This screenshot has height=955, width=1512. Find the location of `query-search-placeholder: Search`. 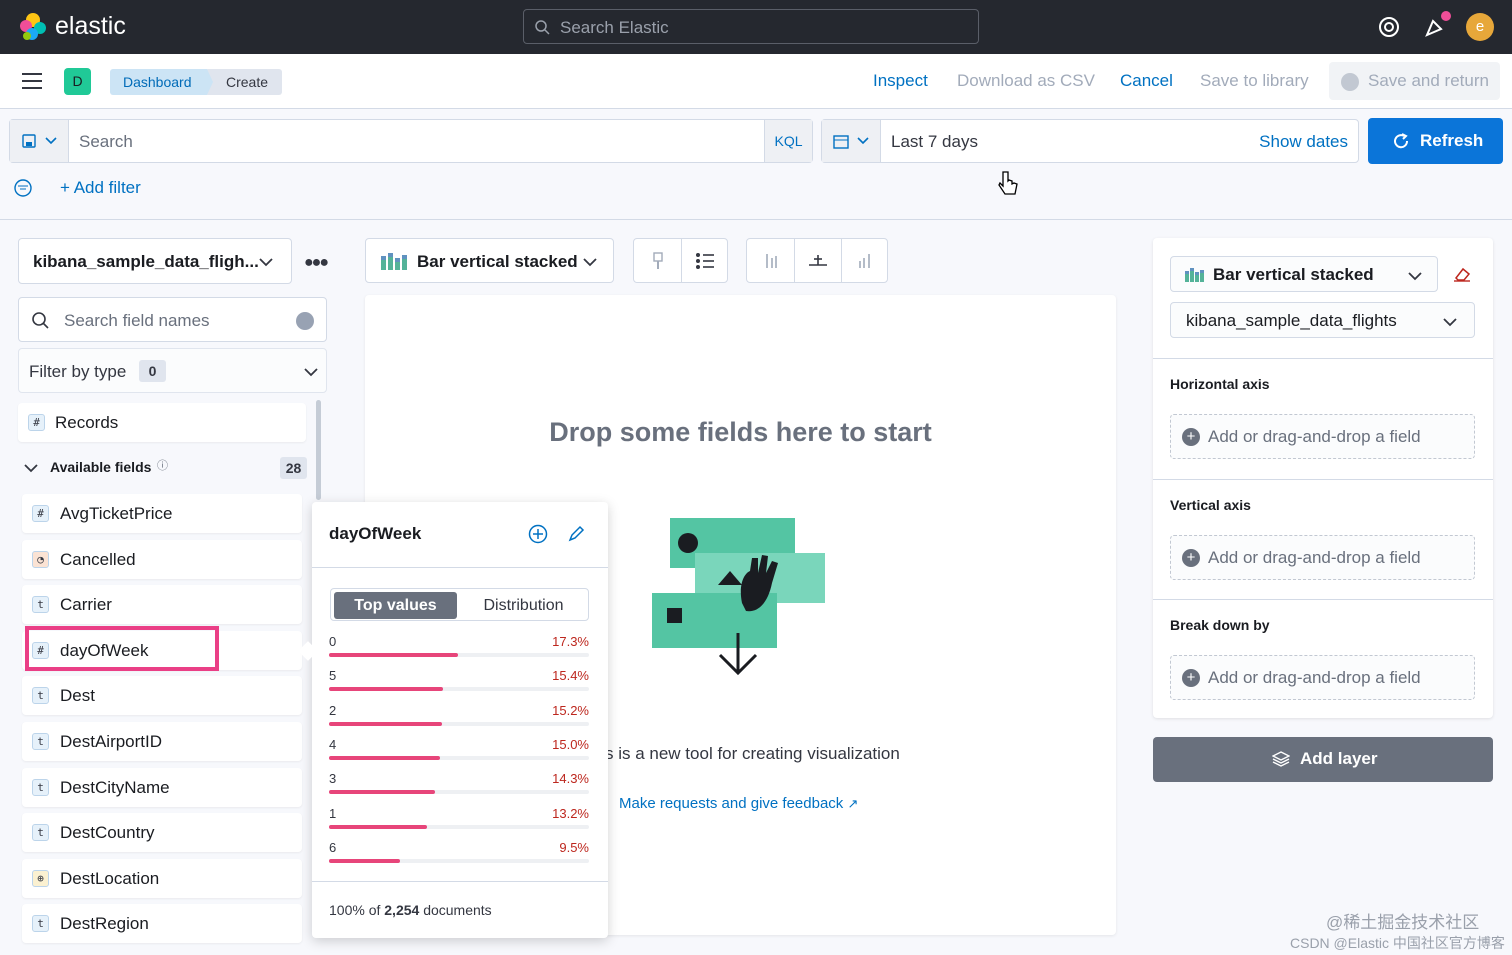

query-search-placeholder: Search is located at coordinates (106, 141).